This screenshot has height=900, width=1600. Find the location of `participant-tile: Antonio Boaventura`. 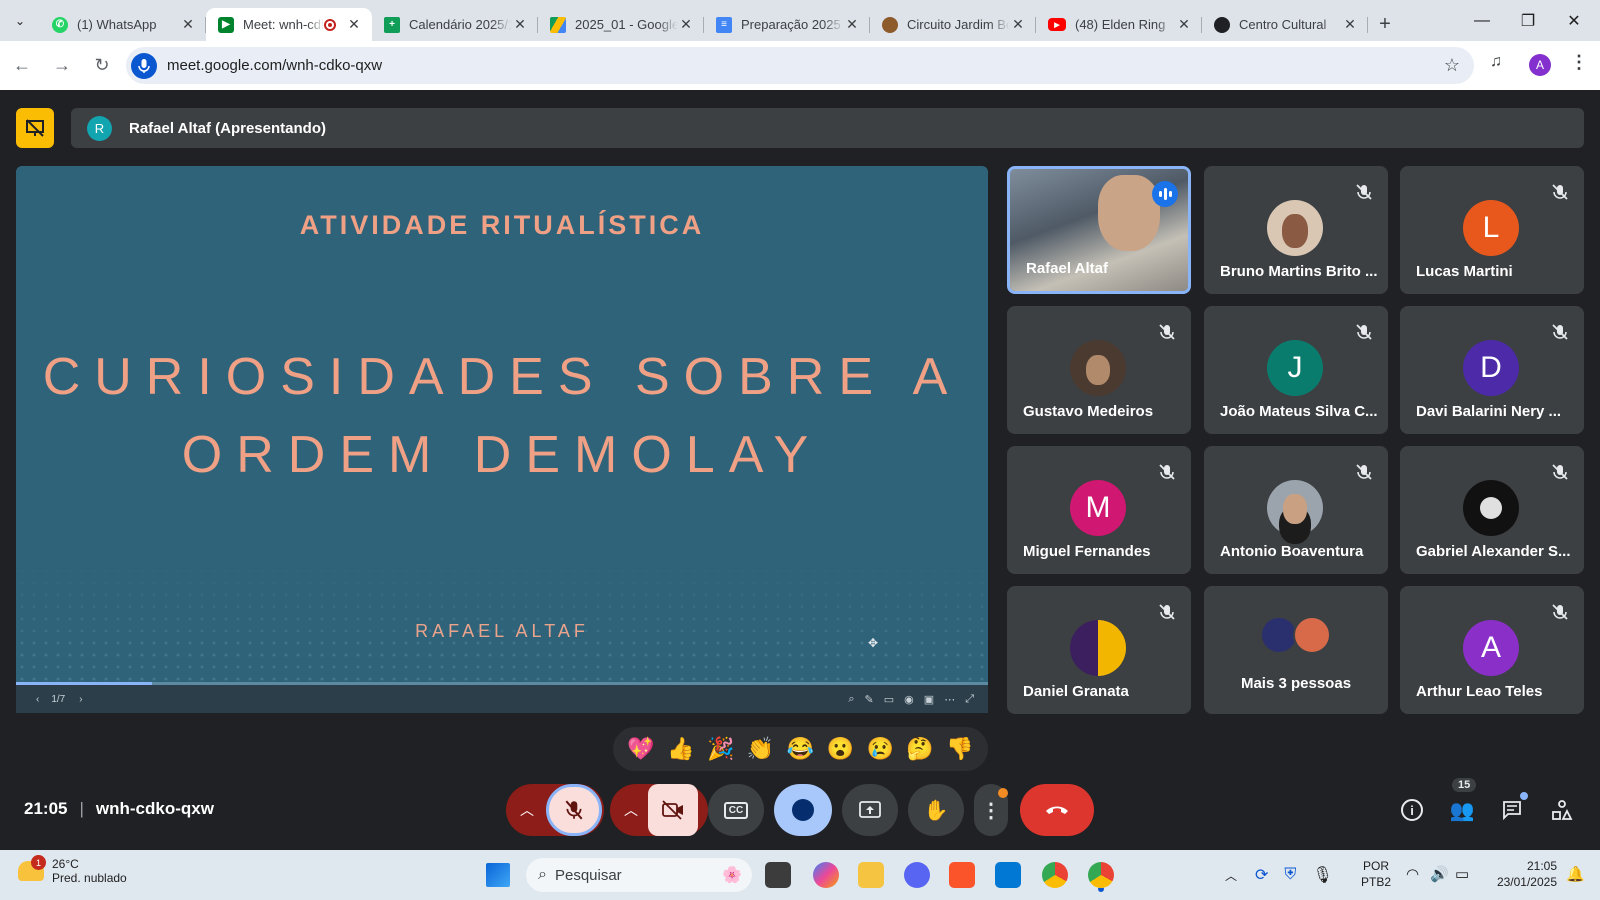

participant-tile: Antonio Boaventura is located at coordinates (1296, 510).